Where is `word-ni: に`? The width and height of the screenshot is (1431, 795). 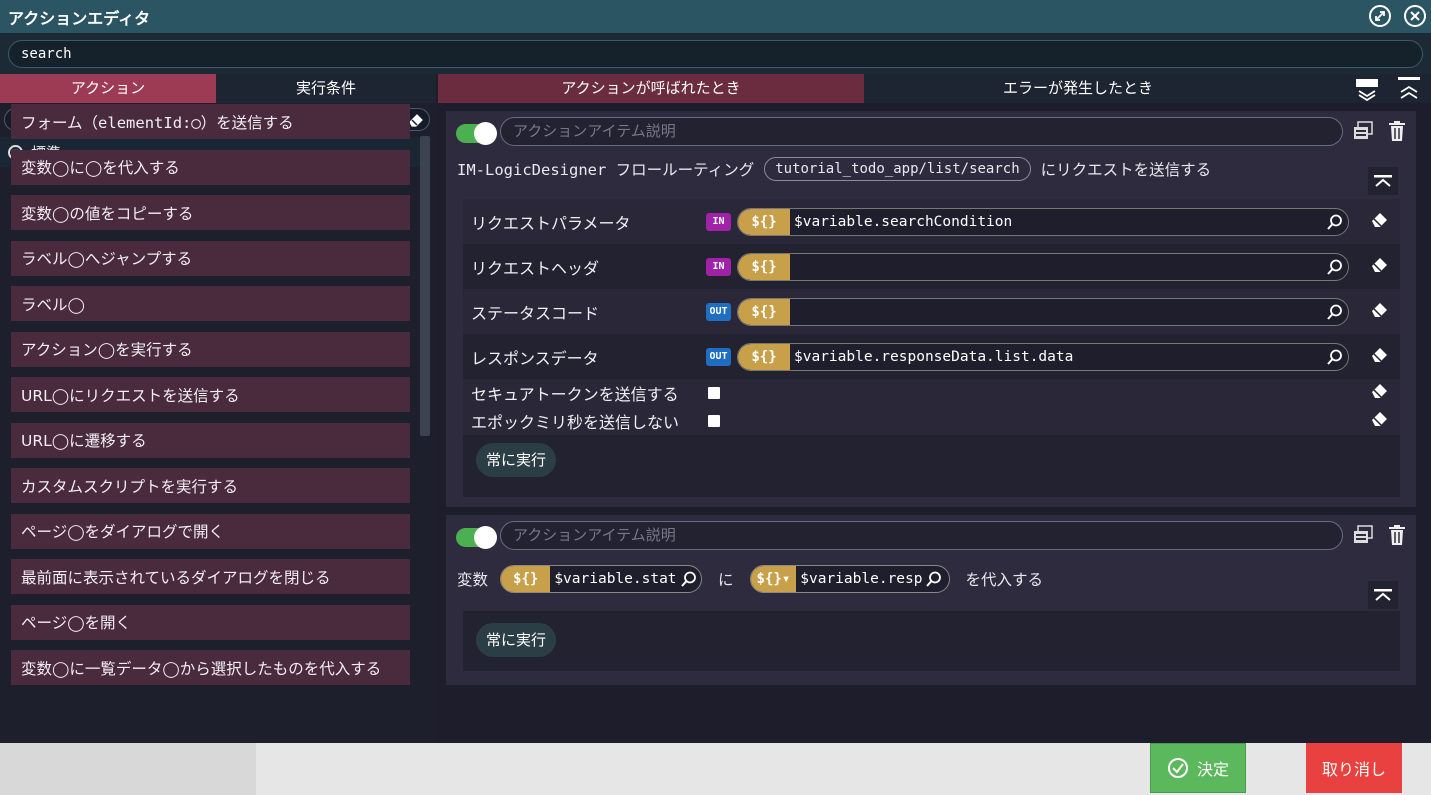
word-ni: に is located at coordinates (726, 580).